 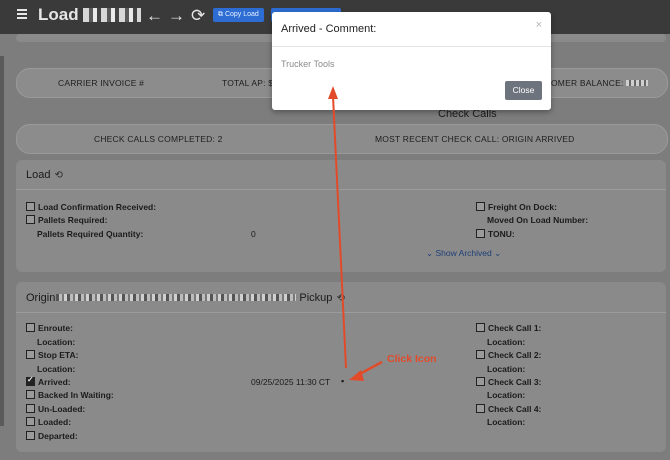 What do you see at coordinates (339, 232) in the screenshot?
I see `arrow-to-modal` at bounding box center [339, 232].